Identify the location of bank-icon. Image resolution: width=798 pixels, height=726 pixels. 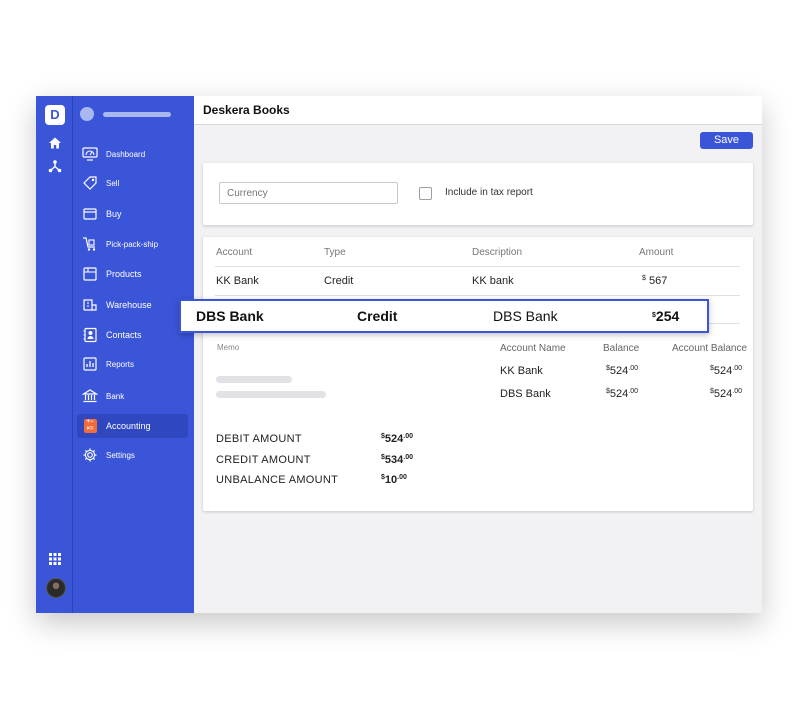
(90, 396).